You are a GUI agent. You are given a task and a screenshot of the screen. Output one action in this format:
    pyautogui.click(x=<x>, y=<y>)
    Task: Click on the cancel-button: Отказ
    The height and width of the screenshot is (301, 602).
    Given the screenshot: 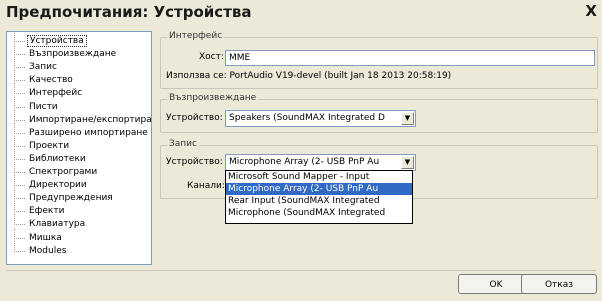 What is the action you would take?
    pyautogui.click(x=559, y=284)
    